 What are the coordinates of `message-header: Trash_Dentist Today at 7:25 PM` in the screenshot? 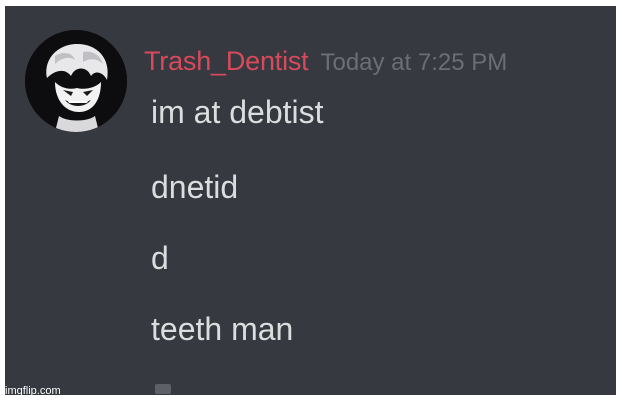 It's located at (325, 61).